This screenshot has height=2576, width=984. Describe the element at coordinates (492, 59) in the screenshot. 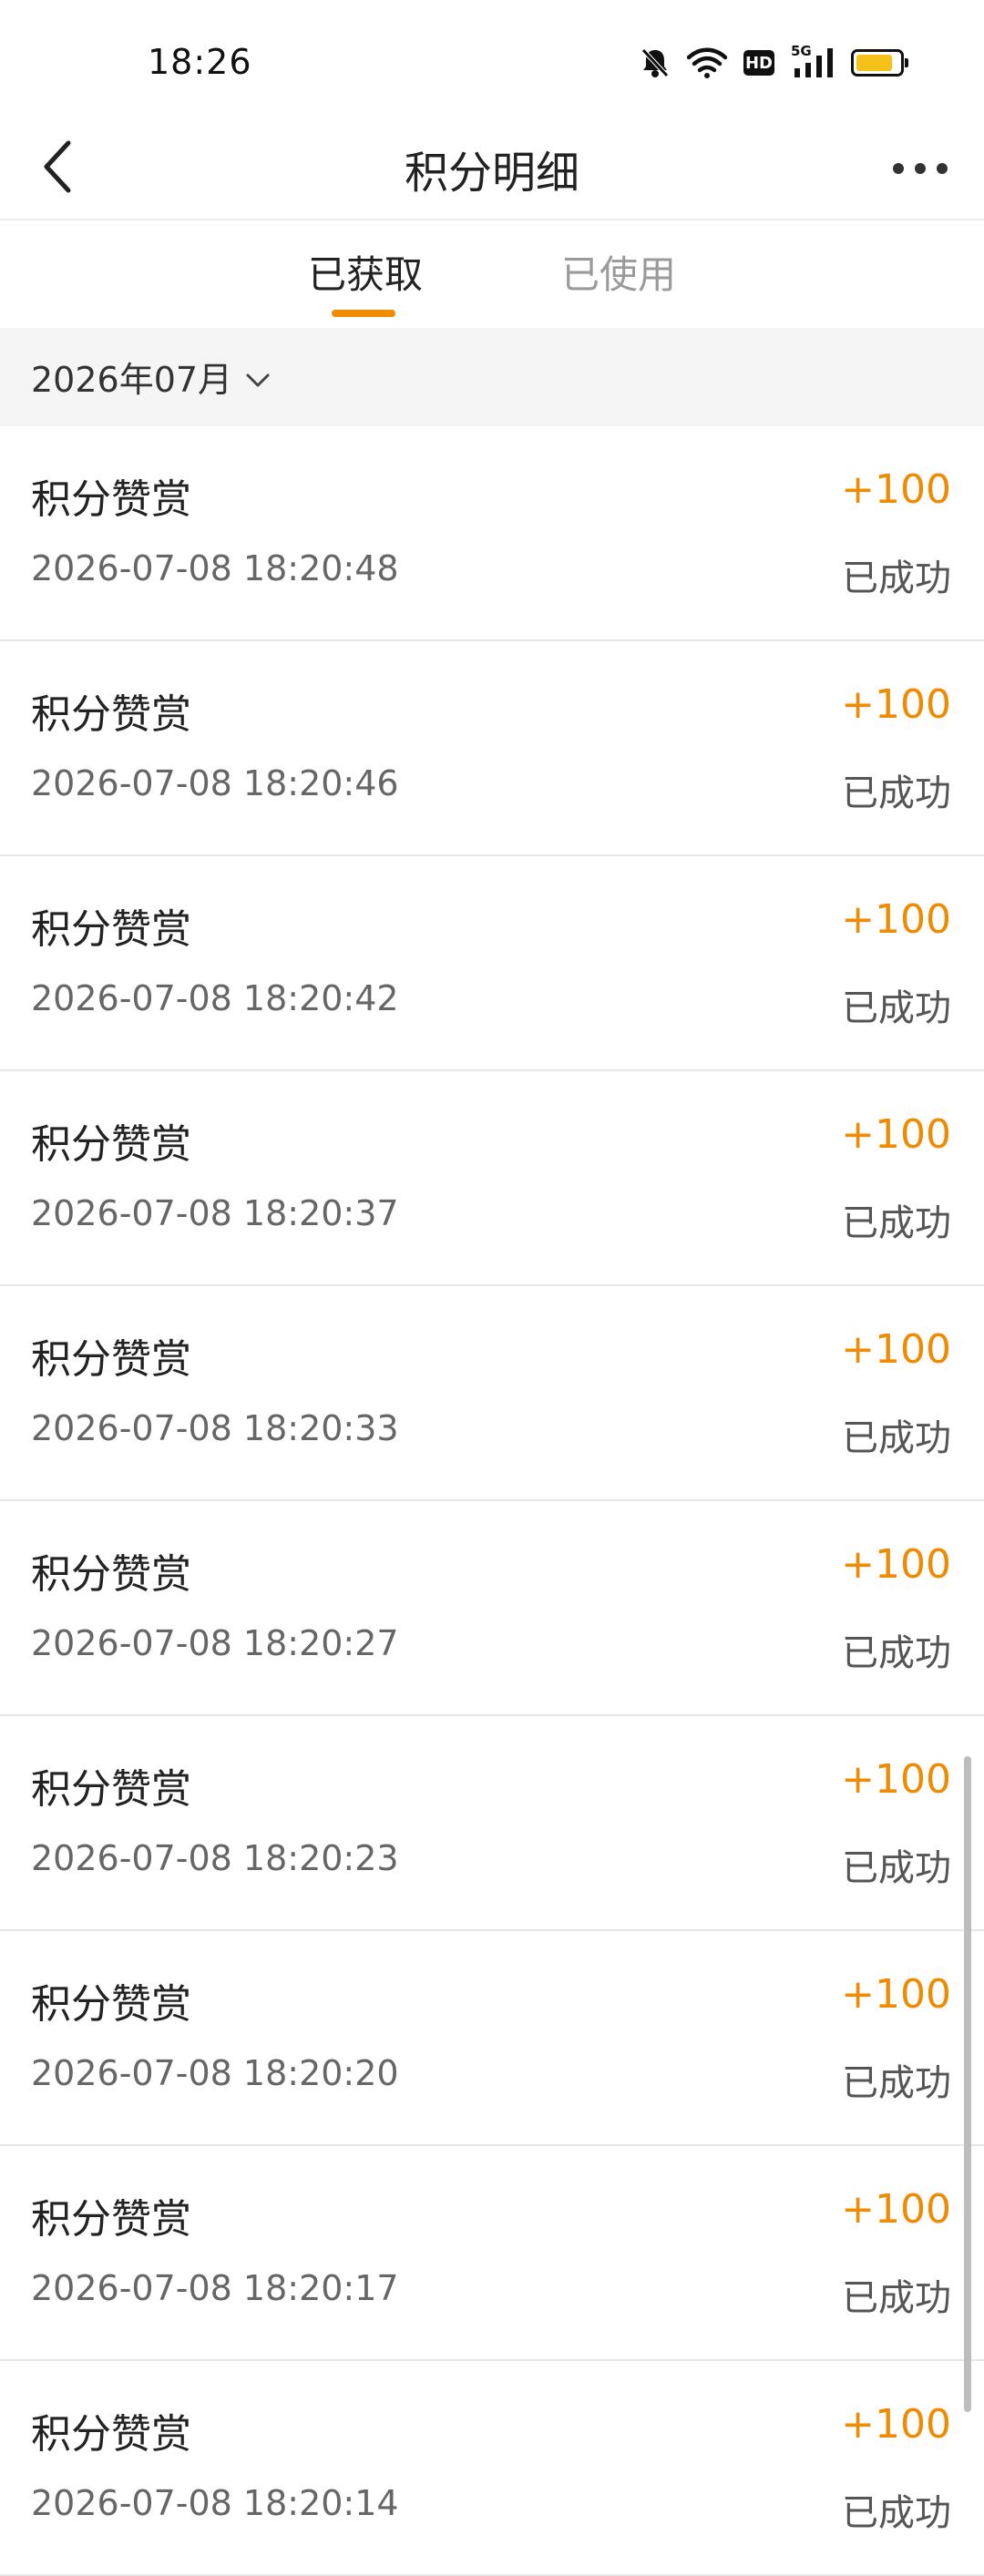

I see `status-bar: 18:26 HD 5G` at that location.